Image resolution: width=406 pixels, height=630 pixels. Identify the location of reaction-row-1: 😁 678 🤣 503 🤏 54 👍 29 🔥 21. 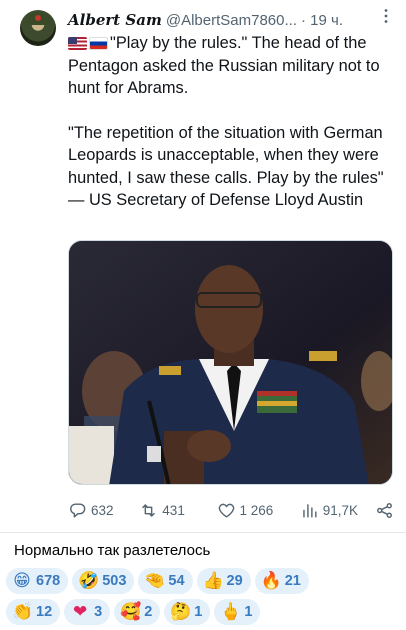
(204, 581).